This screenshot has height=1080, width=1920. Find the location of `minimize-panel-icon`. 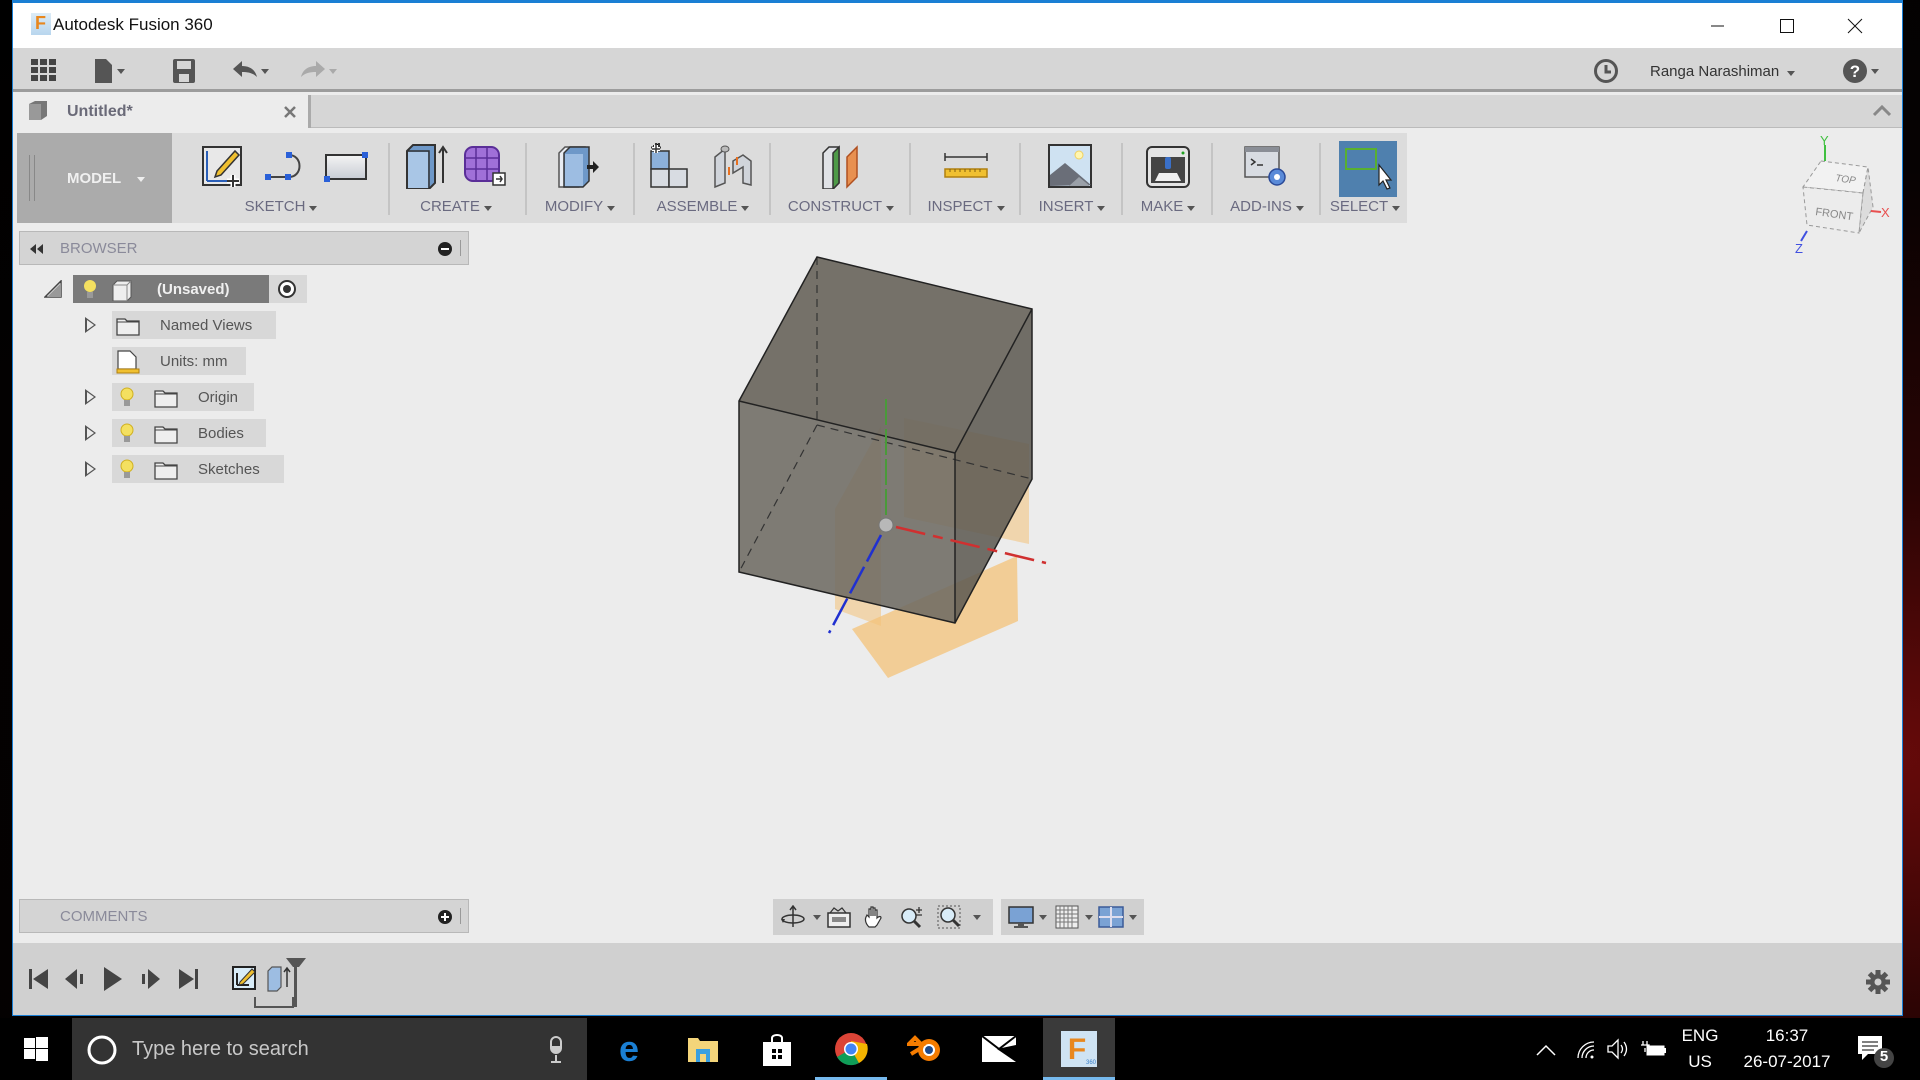

minimize-panel-icon is located at coordinates (445, 249).